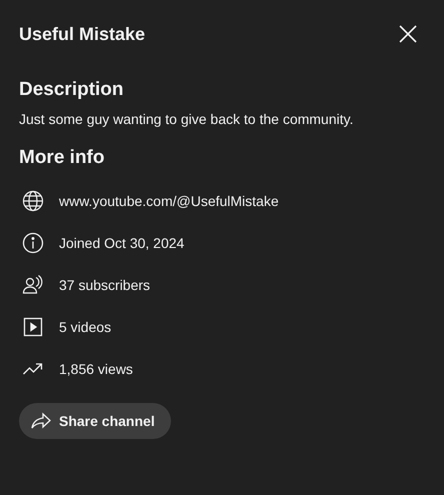  What do you see at coordinates (121, 243) in the screenshot?
I see `info-text: Joined Oct 30, 2024` at bounding box center [121, 243].